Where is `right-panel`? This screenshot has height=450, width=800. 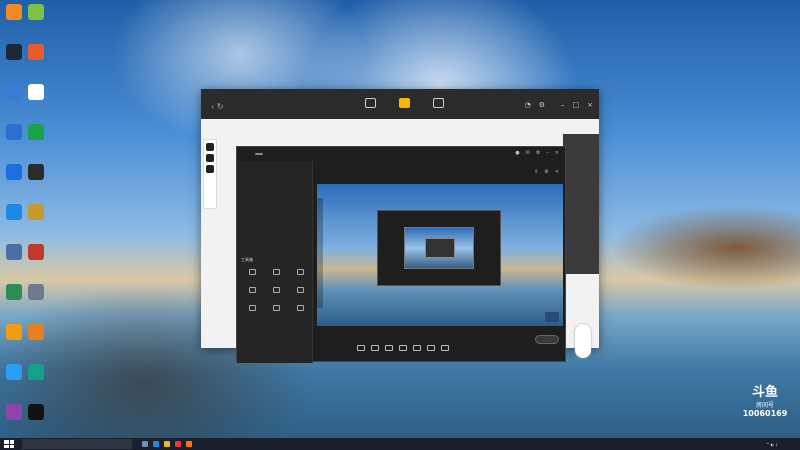 right-panel is located at coordinates (581, 204).